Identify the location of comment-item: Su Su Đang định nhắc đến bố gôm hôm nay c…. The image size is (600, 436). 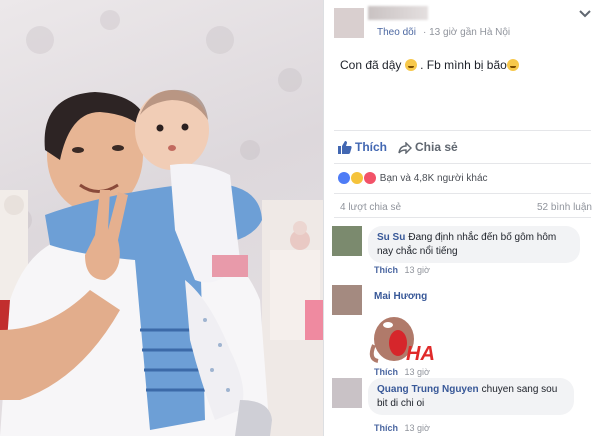
(463, 252).